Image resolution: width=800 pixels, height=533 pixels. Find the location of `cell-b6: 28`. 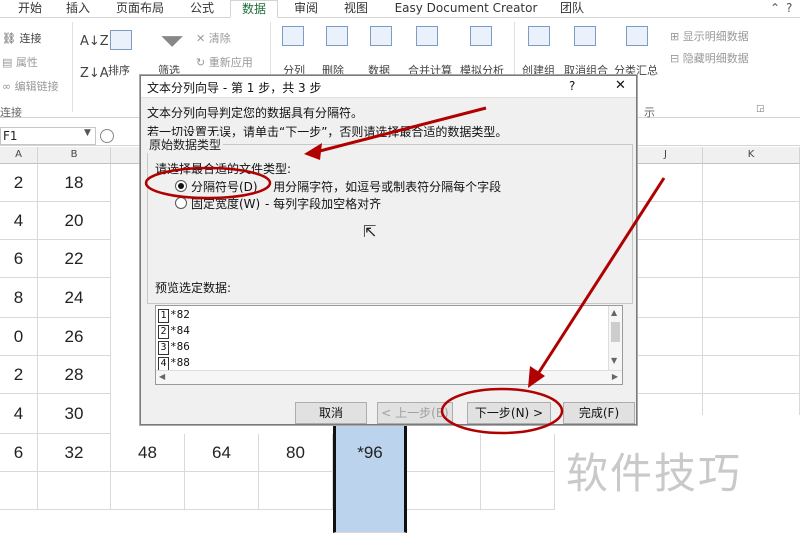

cell-b6: 28 is located at coordinates (74, 375).